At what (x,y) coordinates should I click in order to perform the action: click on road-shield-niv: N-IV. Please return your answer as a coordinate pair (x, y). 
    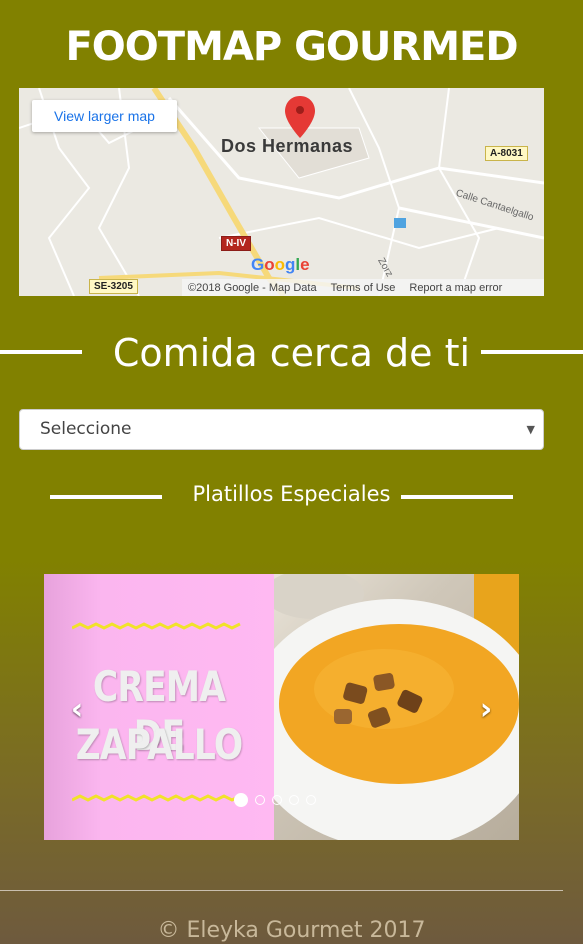
    Looking at the image, I should click on (236, 243).